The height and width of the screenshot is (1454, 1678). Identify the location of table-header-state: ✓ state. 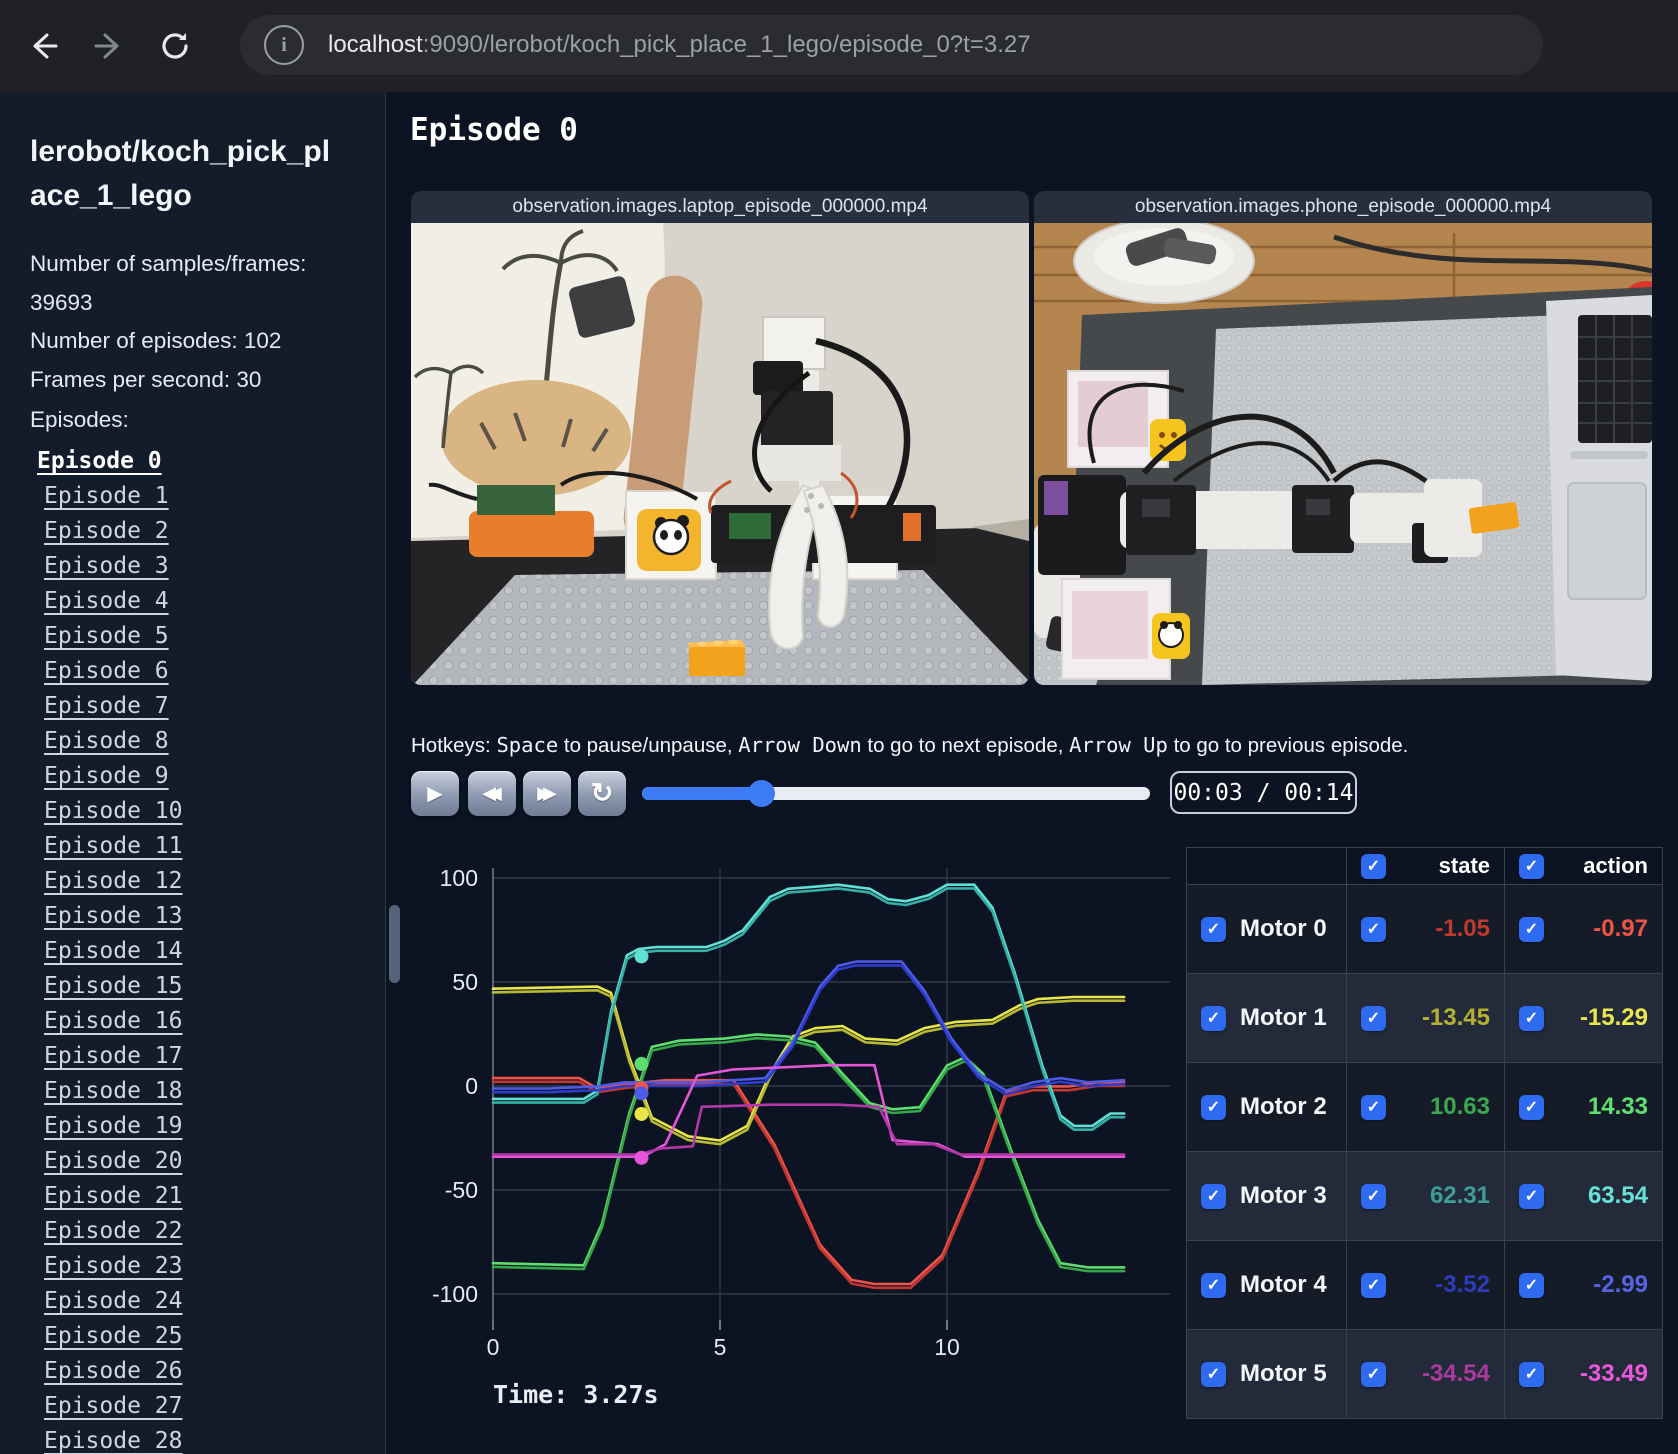
(1426, 866).